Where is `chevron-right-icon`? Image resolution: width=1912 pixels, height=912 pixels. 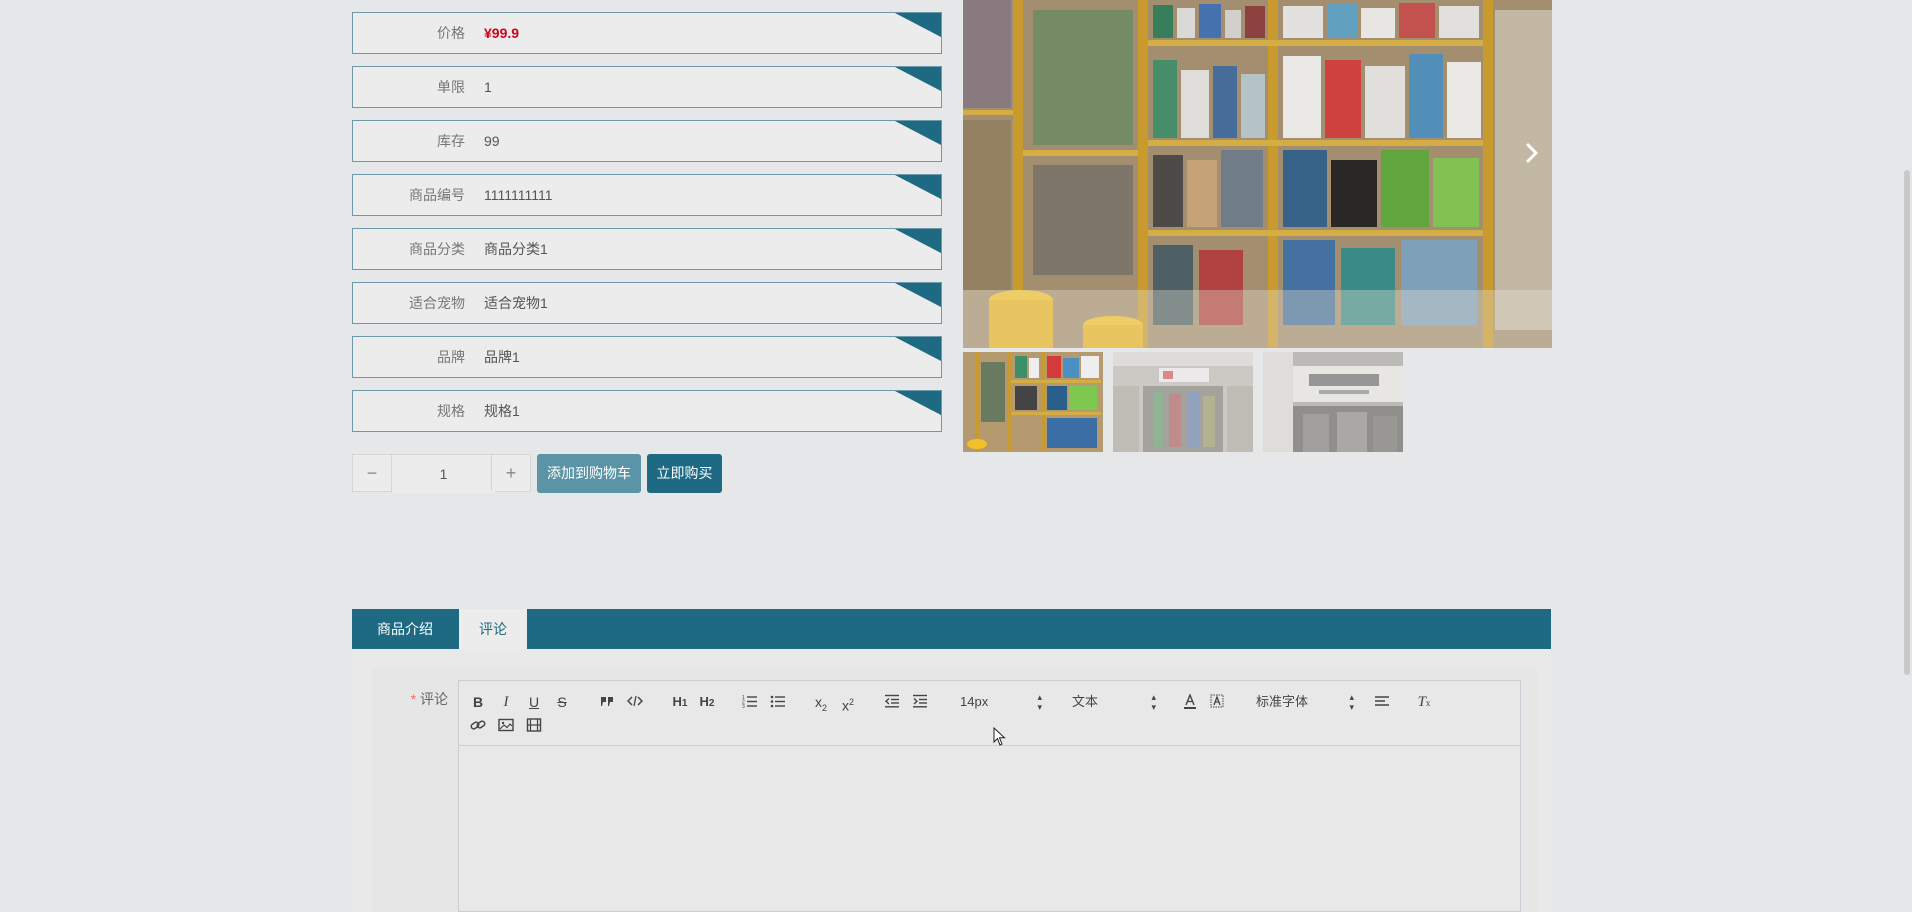
chevron-right-icon is located at coordinates (1532, 153).